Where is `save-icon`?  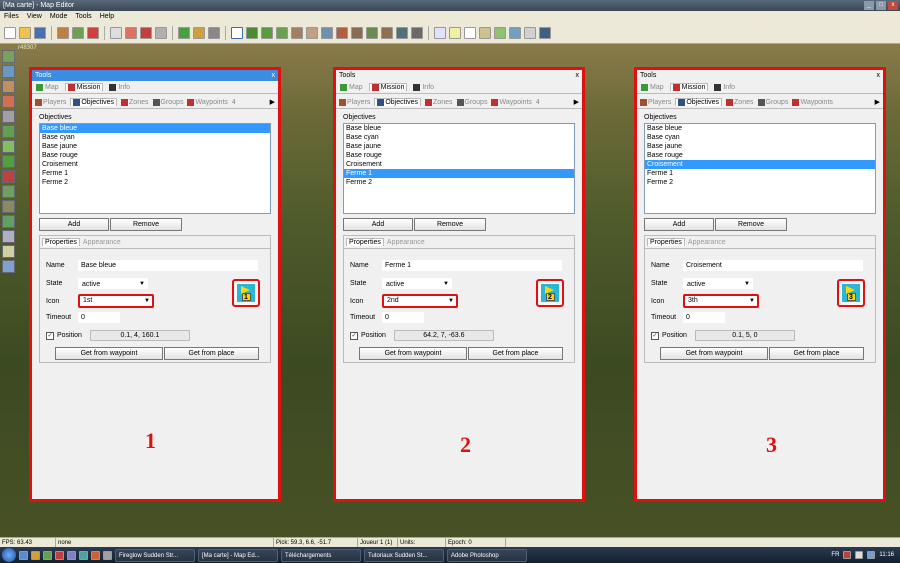
save-icon is located at coordinates (40, 32).